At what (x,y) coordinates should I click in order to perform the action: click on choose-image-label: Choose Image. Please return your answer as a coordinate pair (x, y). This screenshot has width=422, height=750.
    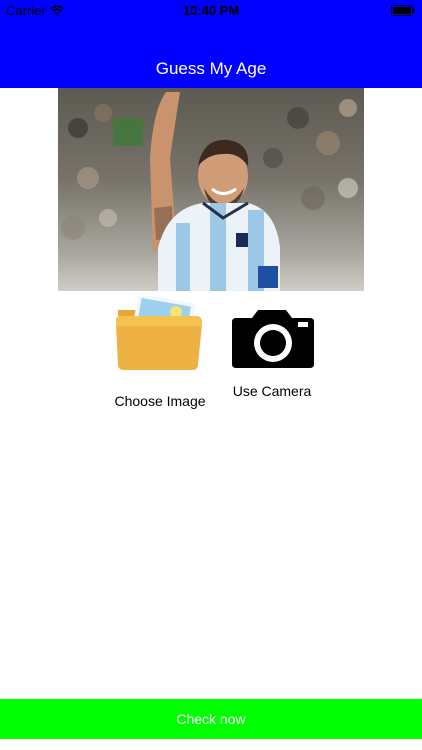
    Looking at the image, I should click on (160, 401).